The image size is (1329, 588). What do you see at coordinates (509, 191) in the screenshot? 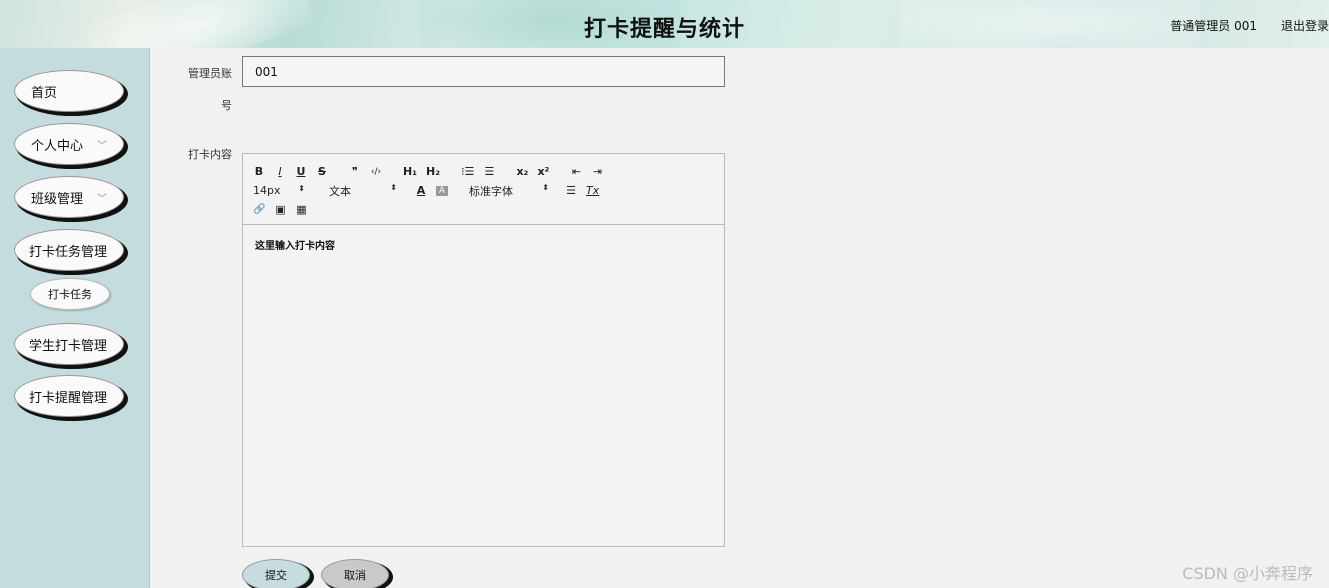
I see `font-family-select: 标准字体 ⬍` at bounding box center [509, 191].